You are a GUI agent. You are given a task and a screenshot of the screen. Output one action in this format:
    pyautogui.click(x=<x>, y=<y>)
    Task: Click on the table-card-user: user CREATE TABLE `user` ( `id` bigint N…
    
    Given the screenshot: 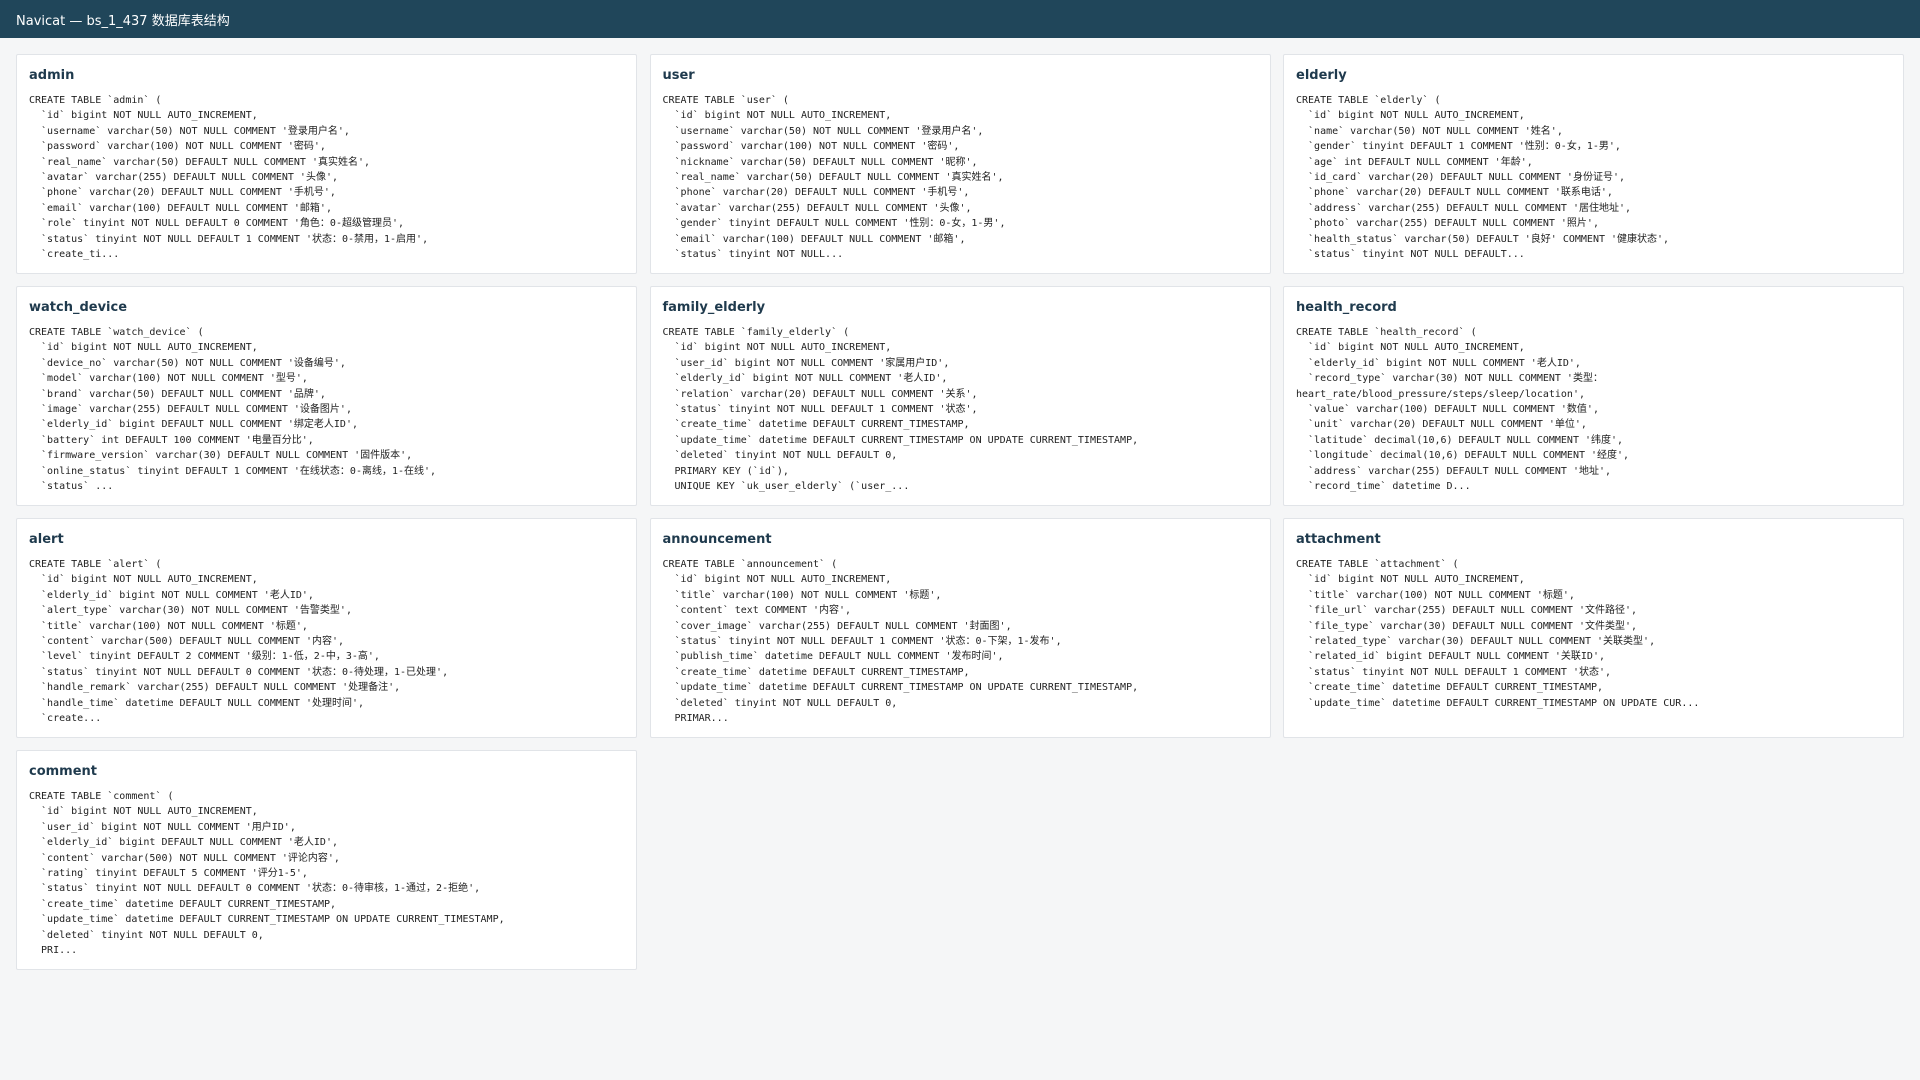 What is the action you would take?
    pyautogui.click(x=960, y=164)
    